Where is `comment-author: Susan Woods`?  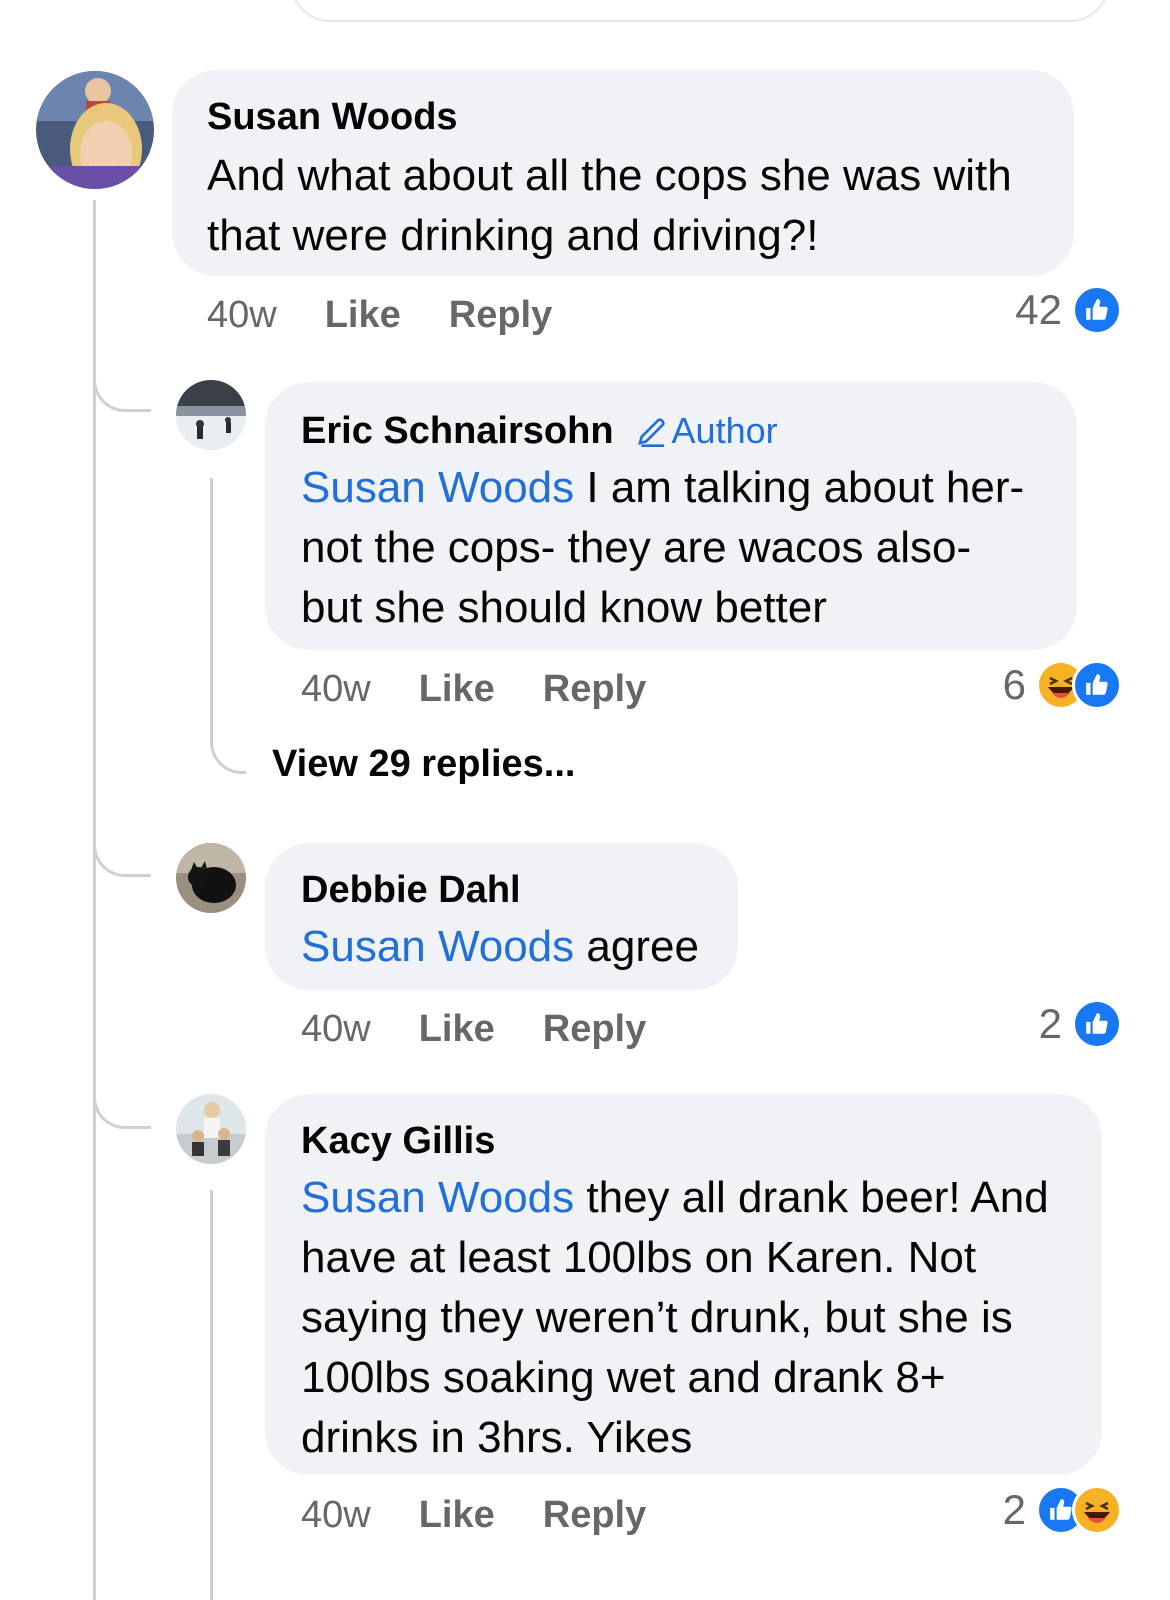 comment-author: Susan Woods is located at coordinates (623, 117).